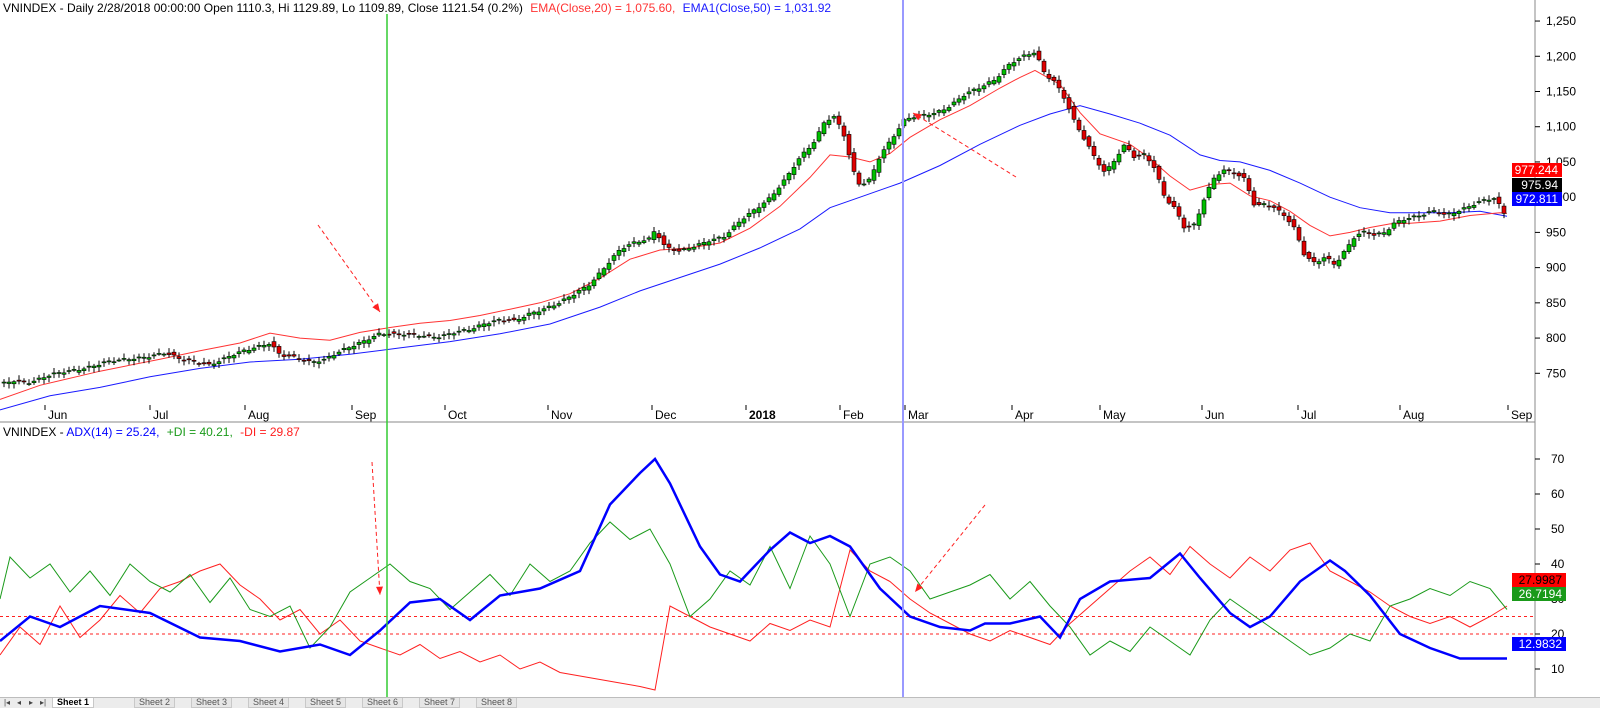 The image size is (1600, 708). What do you see at coordinates (31, 702) in the screenshot?
I see `next-sheet-button: ▸` at bounding box center [31, 702].